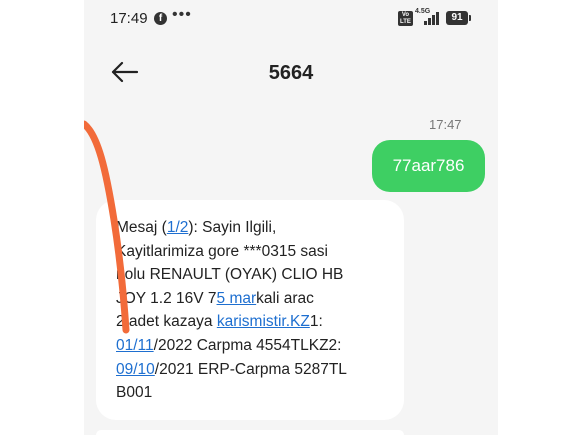 The height and width of the screenshot is (435, 580). What do you see at coordinates (252, 393) in the screenshot?
I see `message-line: B001` at bounding box center [252, 393].